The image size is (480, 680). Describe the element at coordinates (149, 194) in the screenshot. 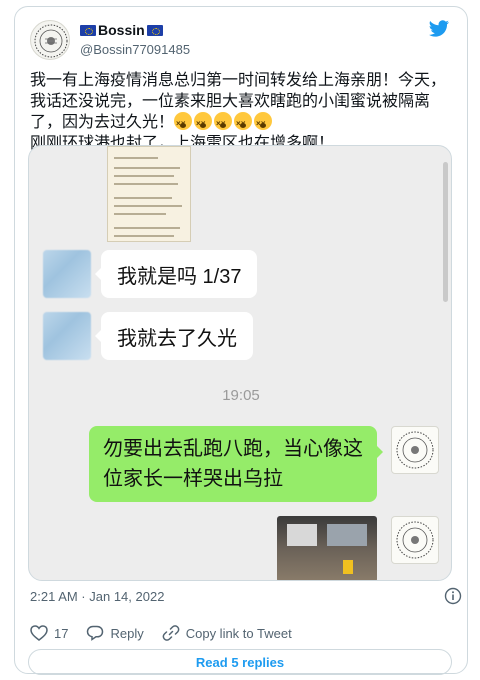

I see `document-screenshot-thumbnail` at that location.